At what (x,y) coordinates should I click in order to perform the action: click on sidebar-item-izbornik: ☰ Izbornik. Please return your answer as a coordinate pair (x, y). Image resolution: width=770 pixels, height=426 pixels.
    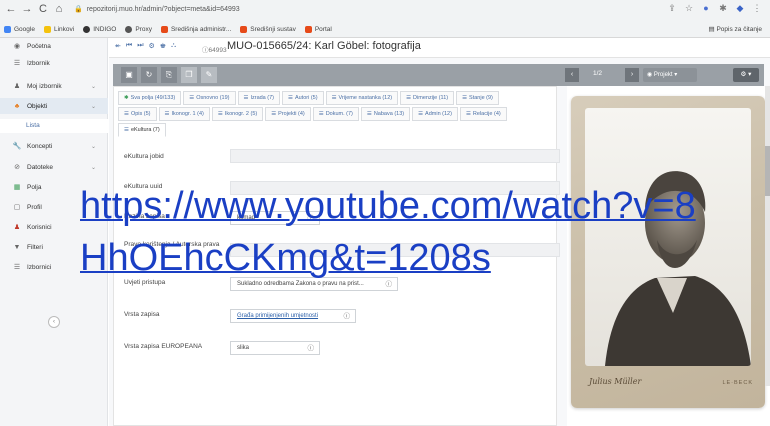
    Looking at the image, I should click on (54, 63).